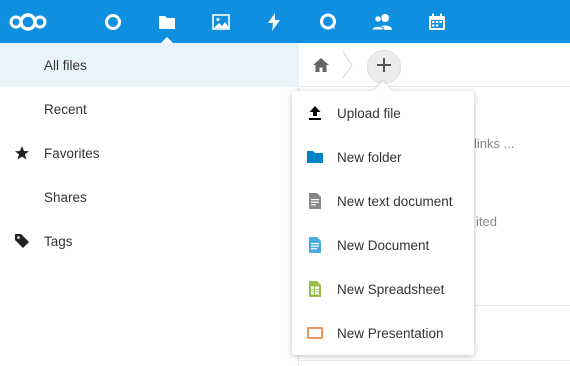  I want to click on talk-icon, so click(328, 21).